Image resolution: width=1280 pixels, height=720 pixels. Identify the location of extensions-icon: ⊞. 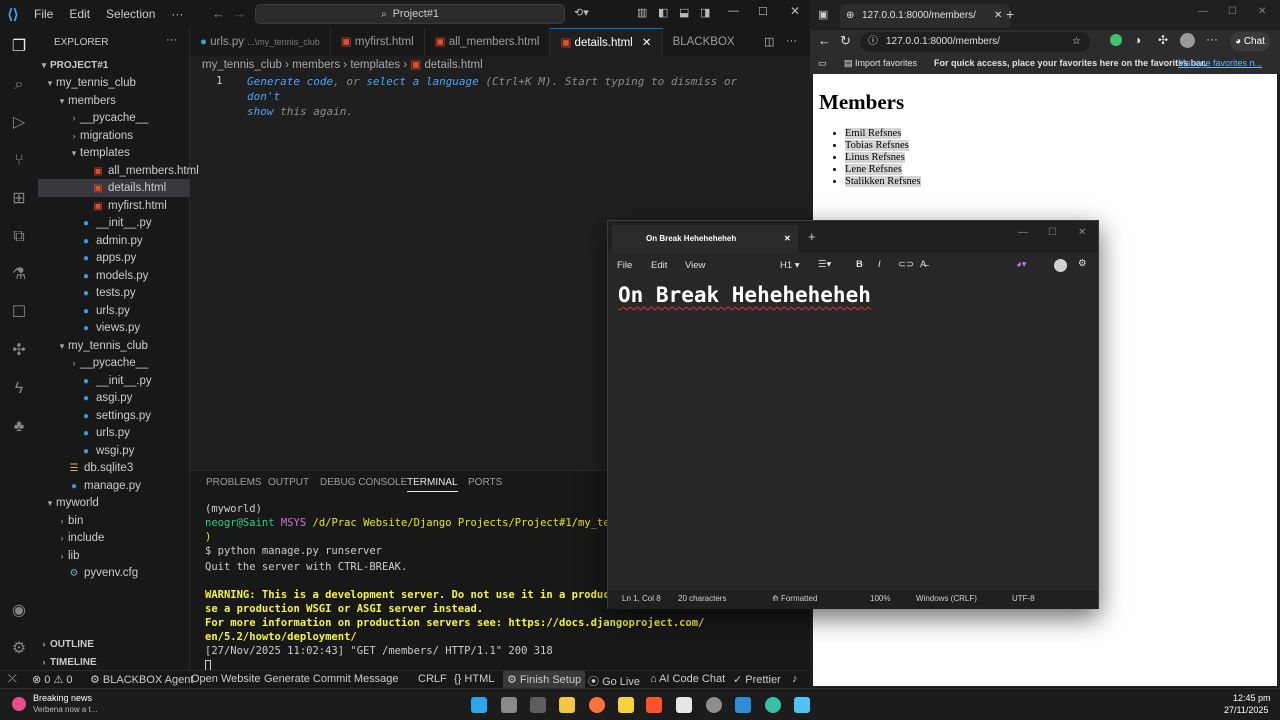
(19, 199).